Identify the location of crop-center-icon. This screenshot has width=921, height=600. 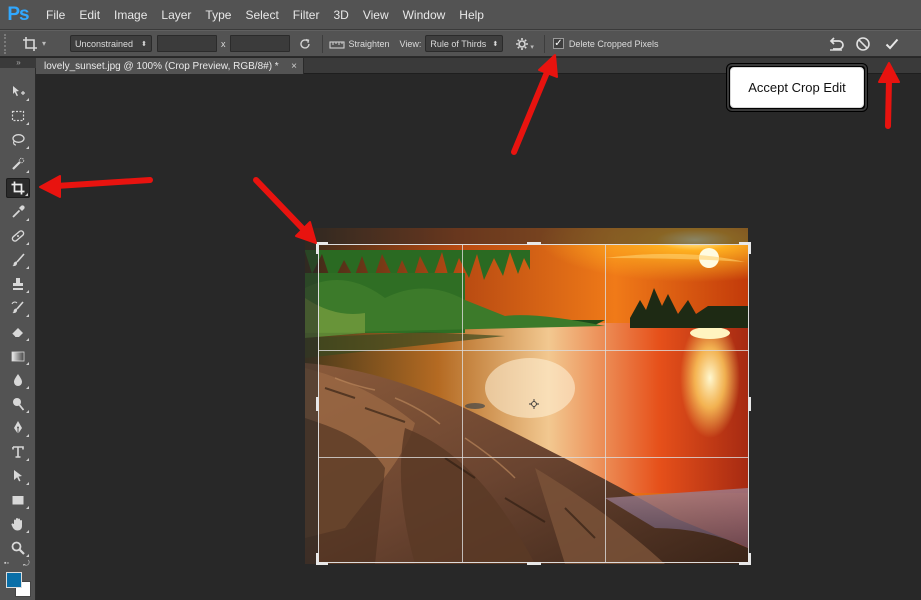
(534, 404).